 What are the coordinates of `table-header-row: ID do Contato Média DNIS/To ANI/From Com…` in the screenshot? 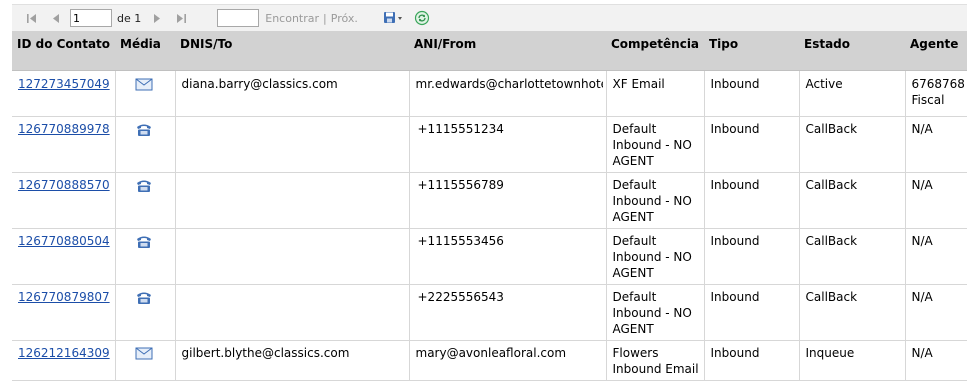 It's located at (489, 51).